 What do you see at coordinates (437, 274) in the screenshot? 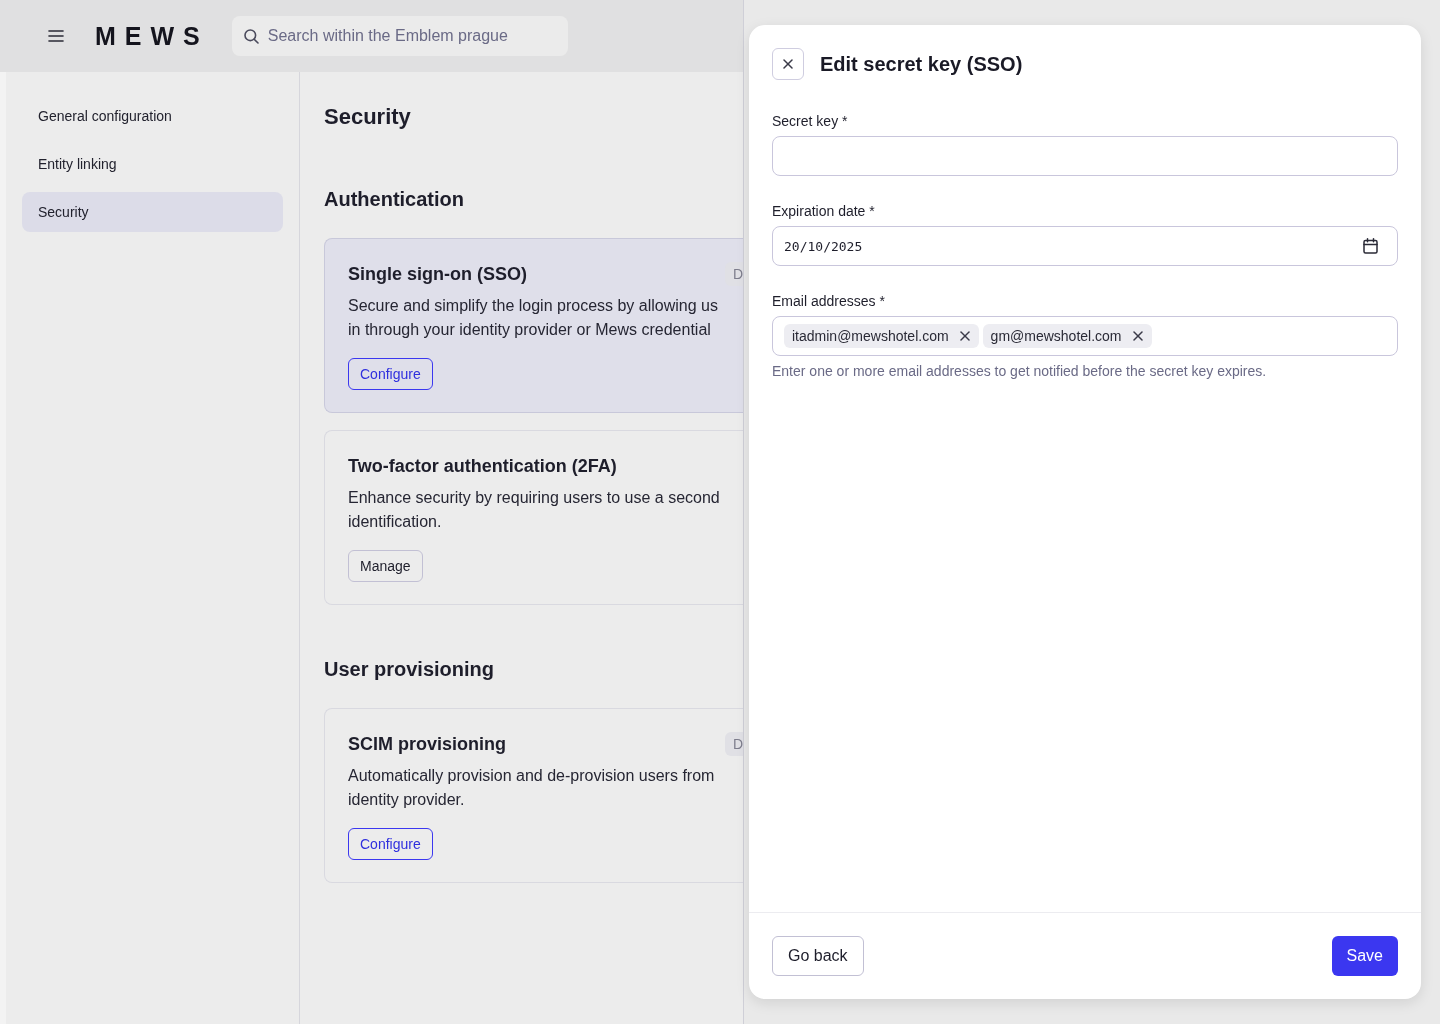
I see `card-title: Single sign-on (SSO)` at bounding box center [437, 274].